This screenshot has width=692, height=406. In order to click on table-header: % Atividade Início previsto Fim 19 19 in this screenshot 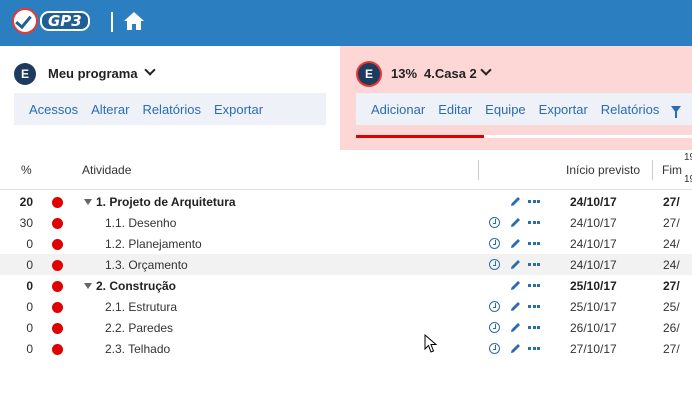, I will do `click(346, 170)`.